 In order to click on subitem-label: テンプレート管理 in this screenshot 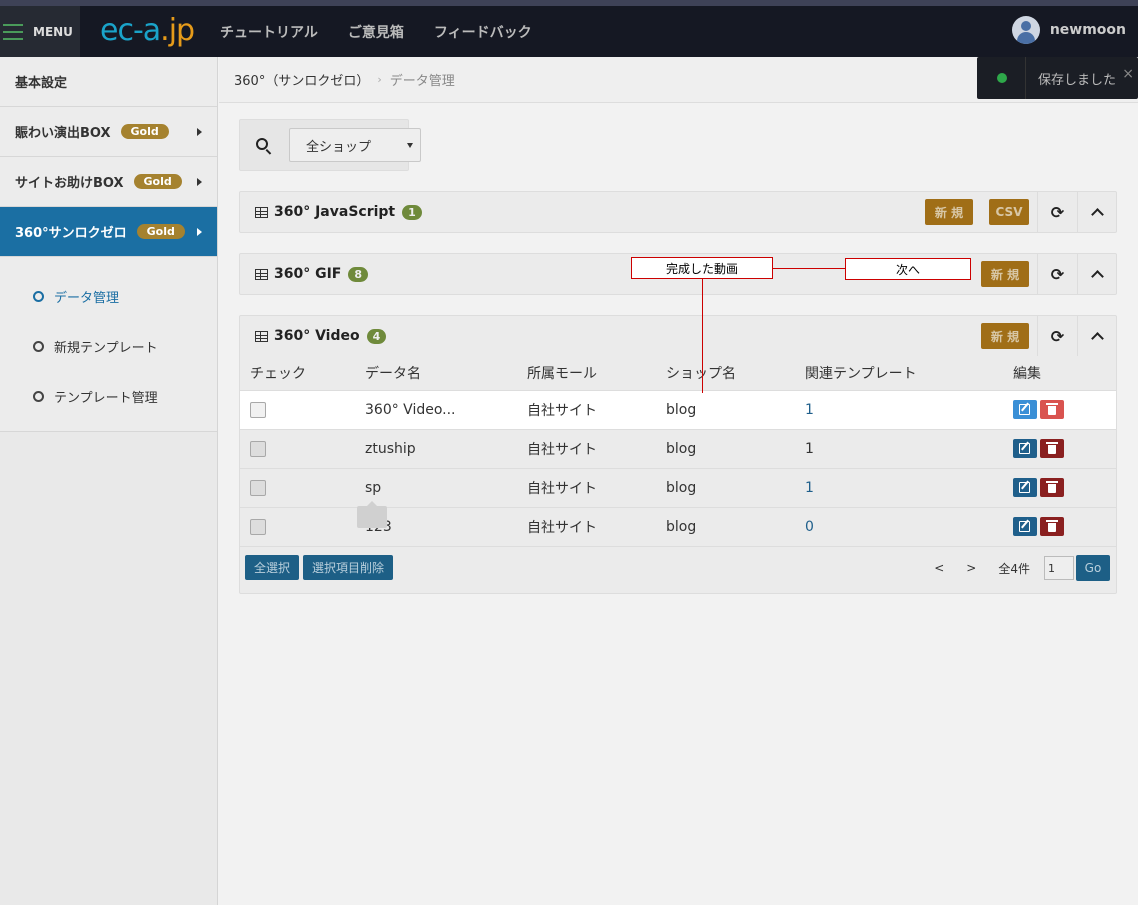, I will do `click(106, 398)`.